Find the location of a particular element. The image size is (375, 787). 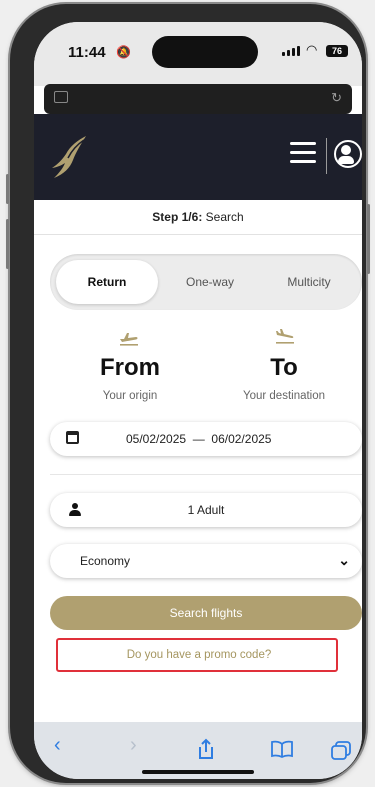

falcon-logo-icon is located at coordinates (68, 157).